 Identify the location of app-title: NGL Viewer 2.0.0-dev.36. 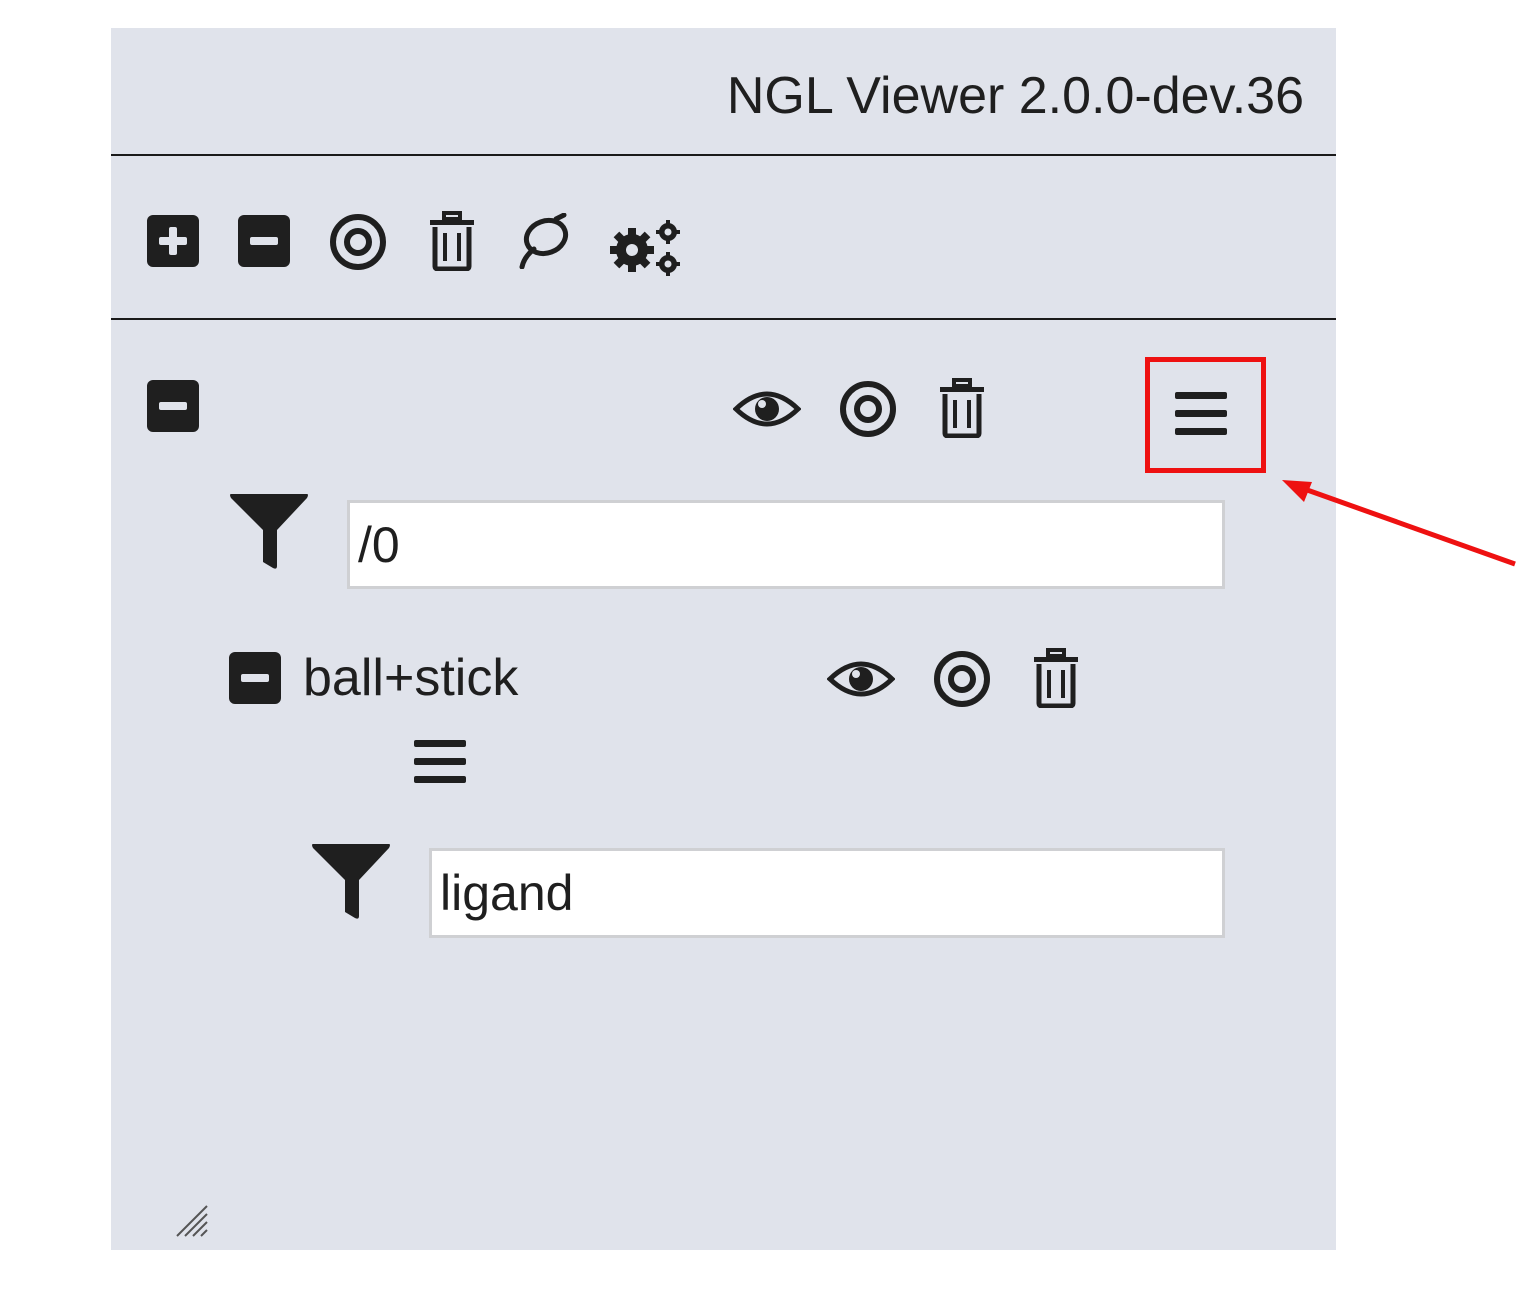
(1015, 96).